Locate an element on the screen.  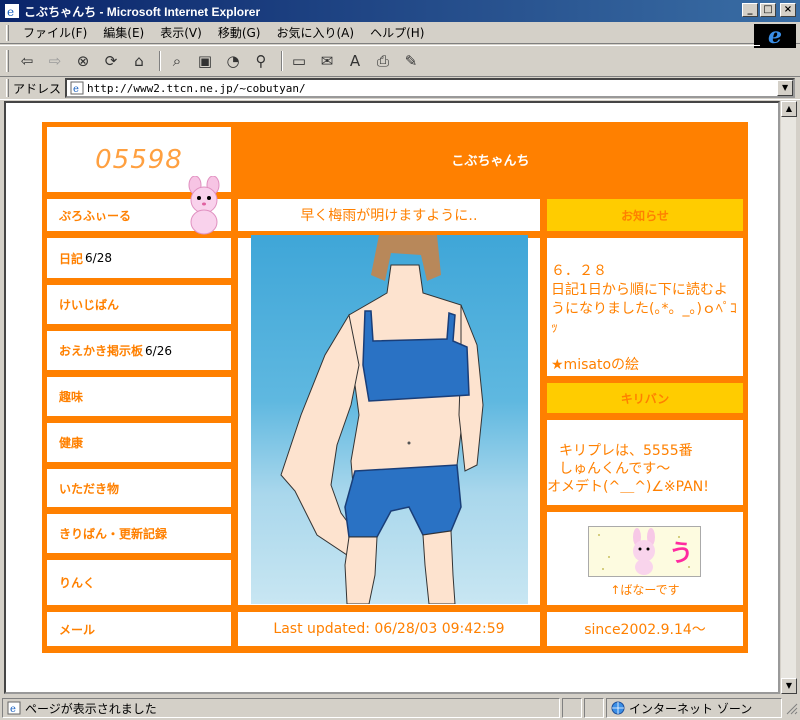
banner-caption-text: ↑ばなーです is located at coordinates (645, 589).